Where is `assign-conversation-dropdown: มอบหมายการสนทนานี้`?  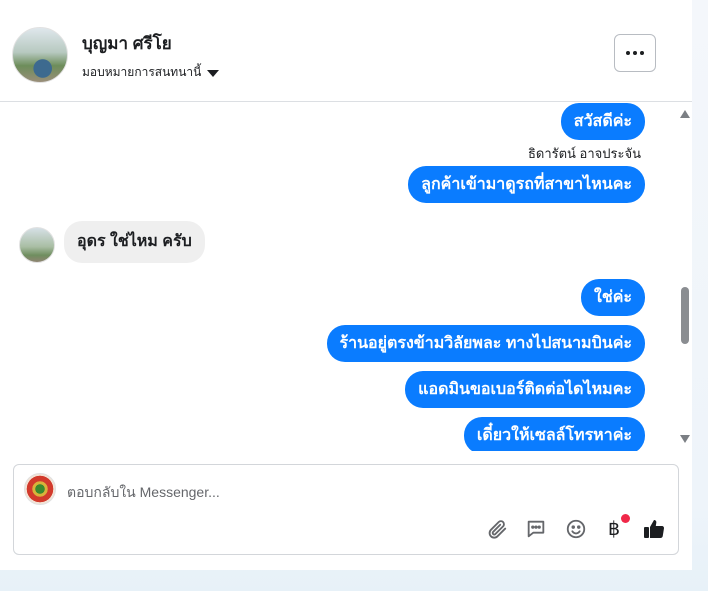 assign-conversation-dropdown: มอบหมายการสนทนานี้ is located at coordinates (151, 72).